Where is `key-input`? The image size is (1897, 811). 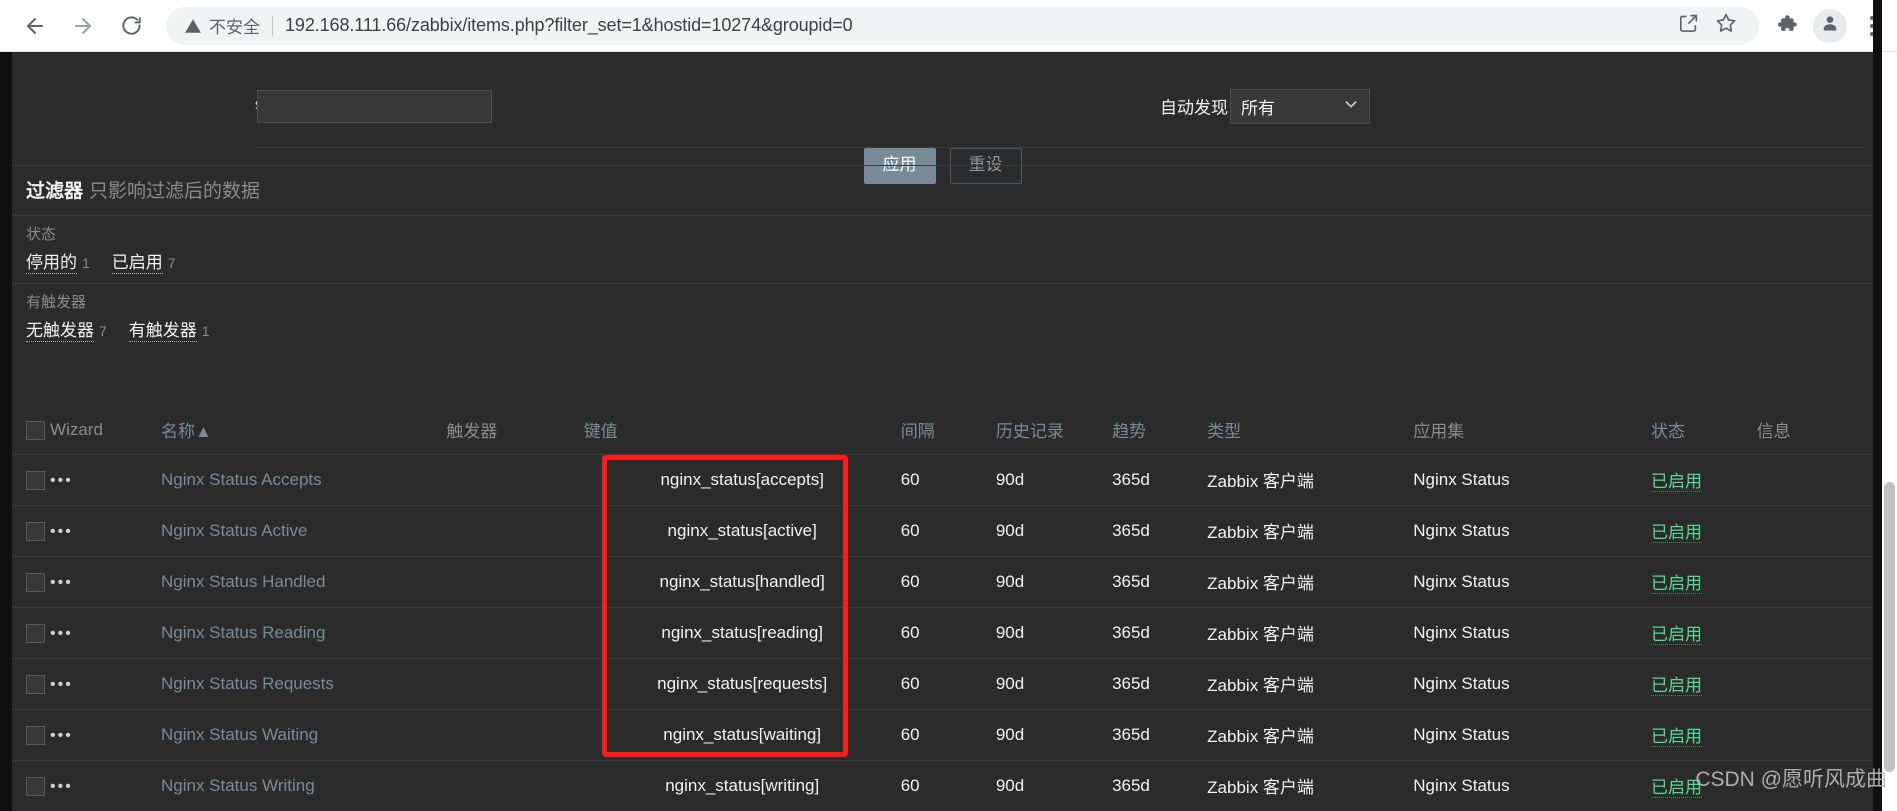 key-input is located at coordinates (374, 106).